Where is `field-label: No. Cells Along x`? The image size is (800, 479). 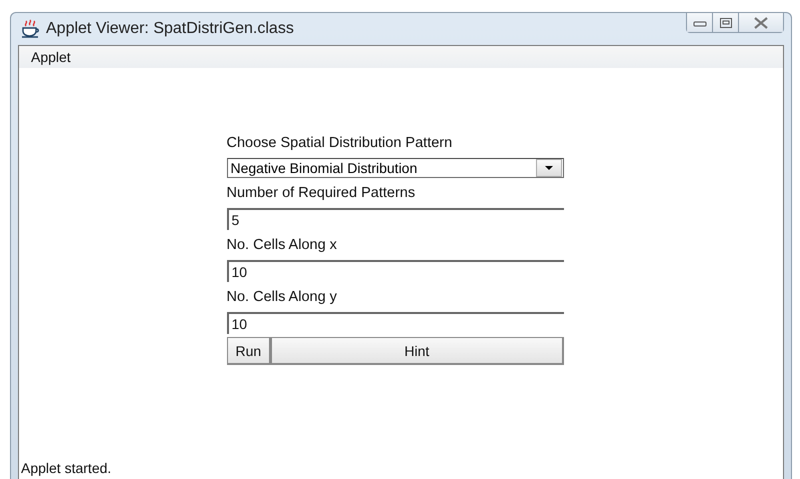
field-label: No. Cells Along x is located at coordinates (282, 245).